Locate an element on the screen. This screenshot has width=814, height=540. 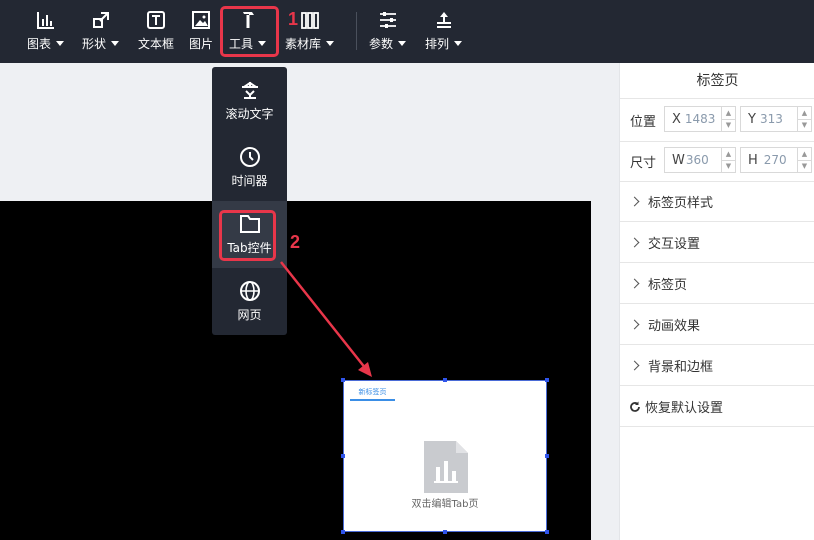
step-2-annotation: 2 is located at coordinates (295, 242).